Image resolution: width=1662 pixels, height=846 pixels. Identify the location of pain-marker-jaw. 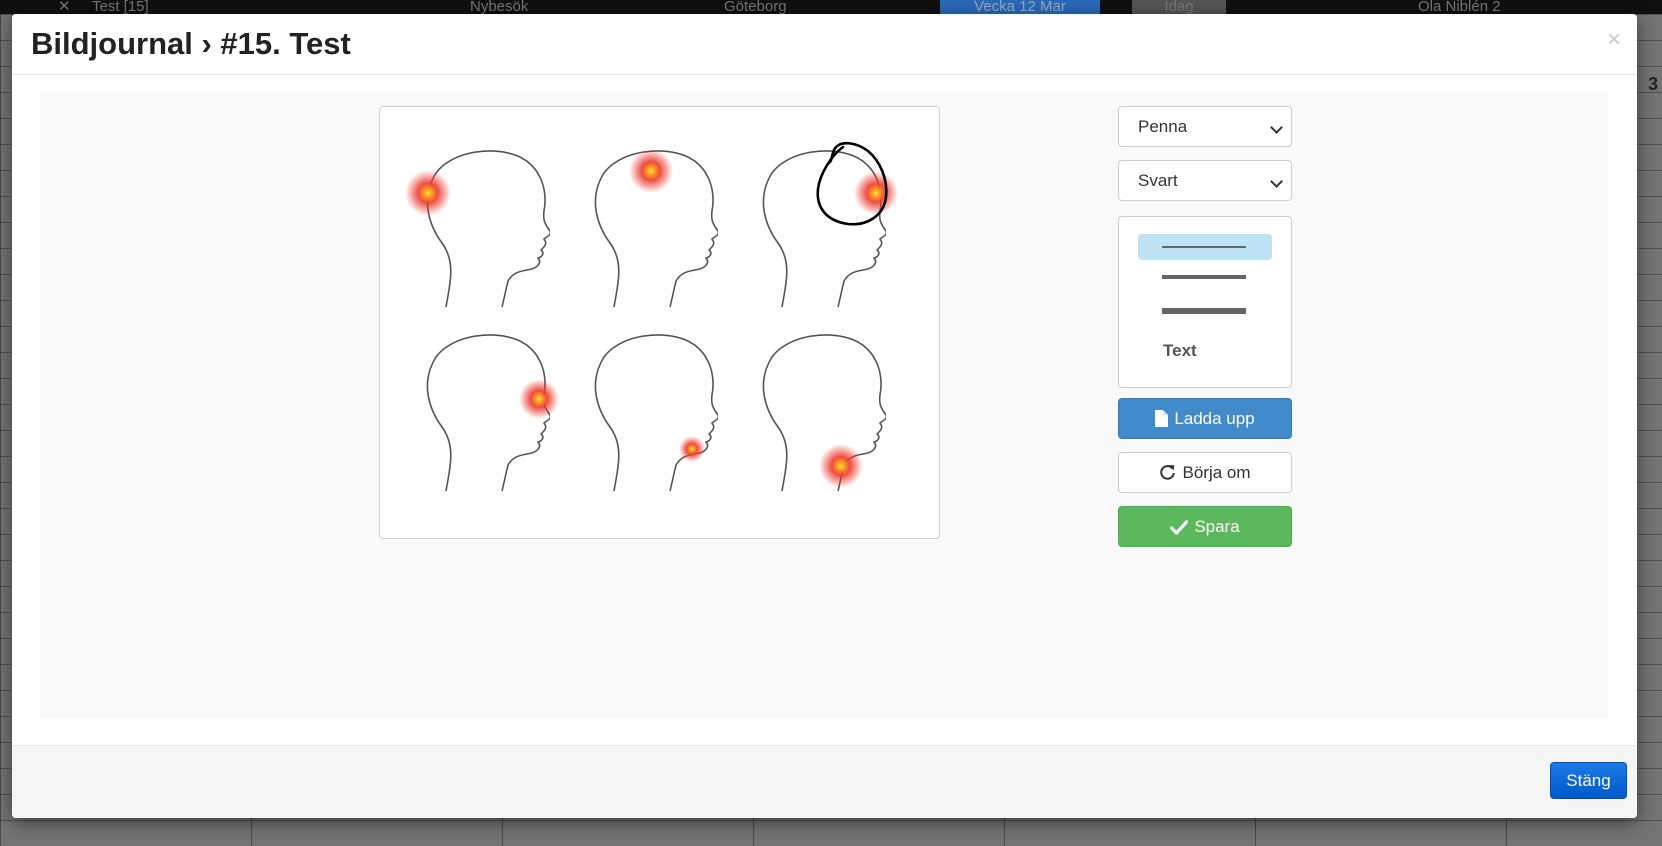
(841, 466).